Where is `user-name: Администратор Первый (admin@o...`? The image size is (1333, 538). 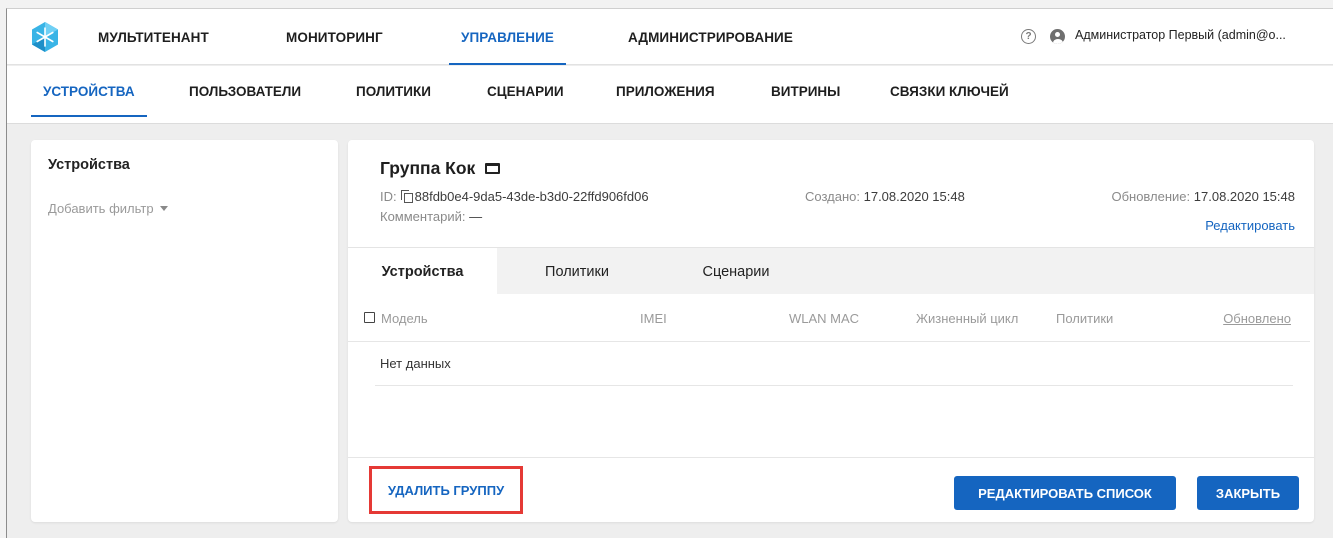
user-name: Администратор Первый (admin@o... is located at coordinates (1203, 35).